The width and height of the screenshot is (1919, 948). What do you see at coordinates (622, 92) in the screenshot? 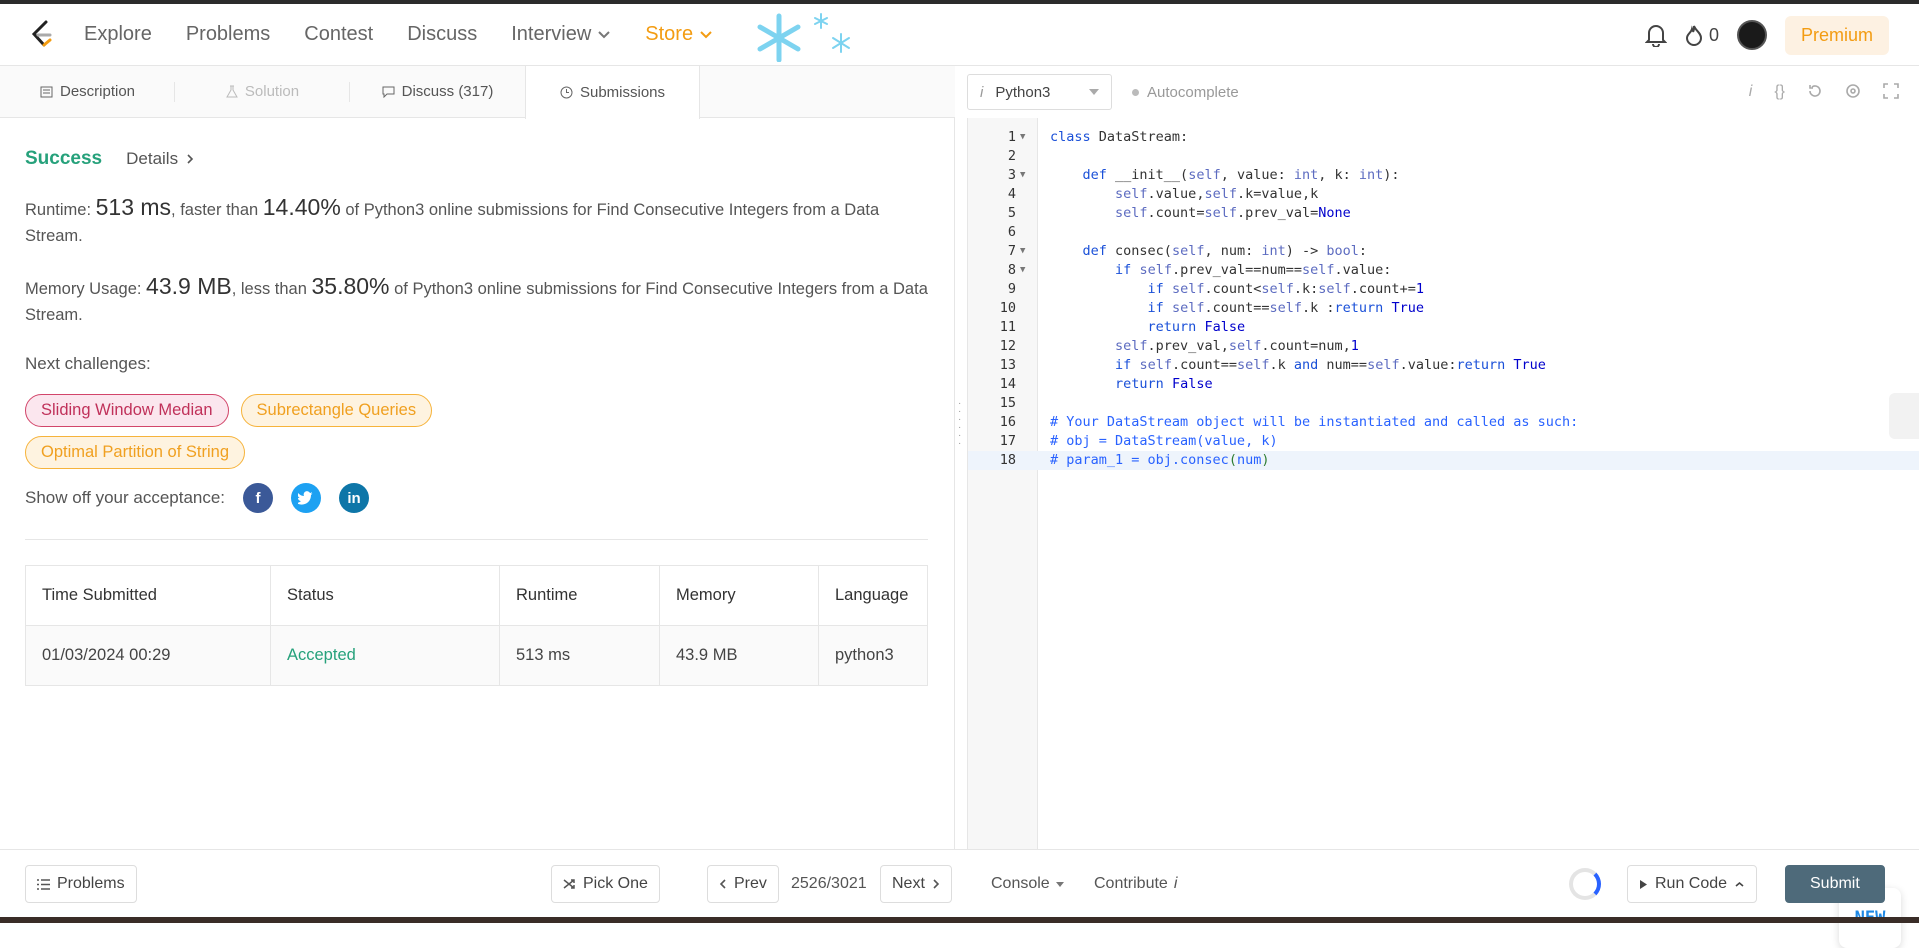
I see `tab-submissions-label: Submissions` at bounding box center [622, 92].